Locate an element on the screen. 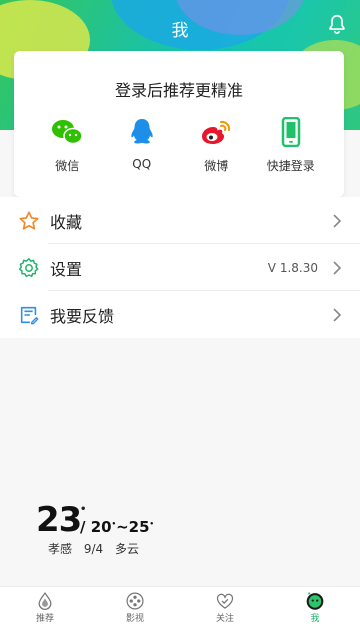 The image size is (360, 624). degree-icon: • is located at coordinates (83, 509).